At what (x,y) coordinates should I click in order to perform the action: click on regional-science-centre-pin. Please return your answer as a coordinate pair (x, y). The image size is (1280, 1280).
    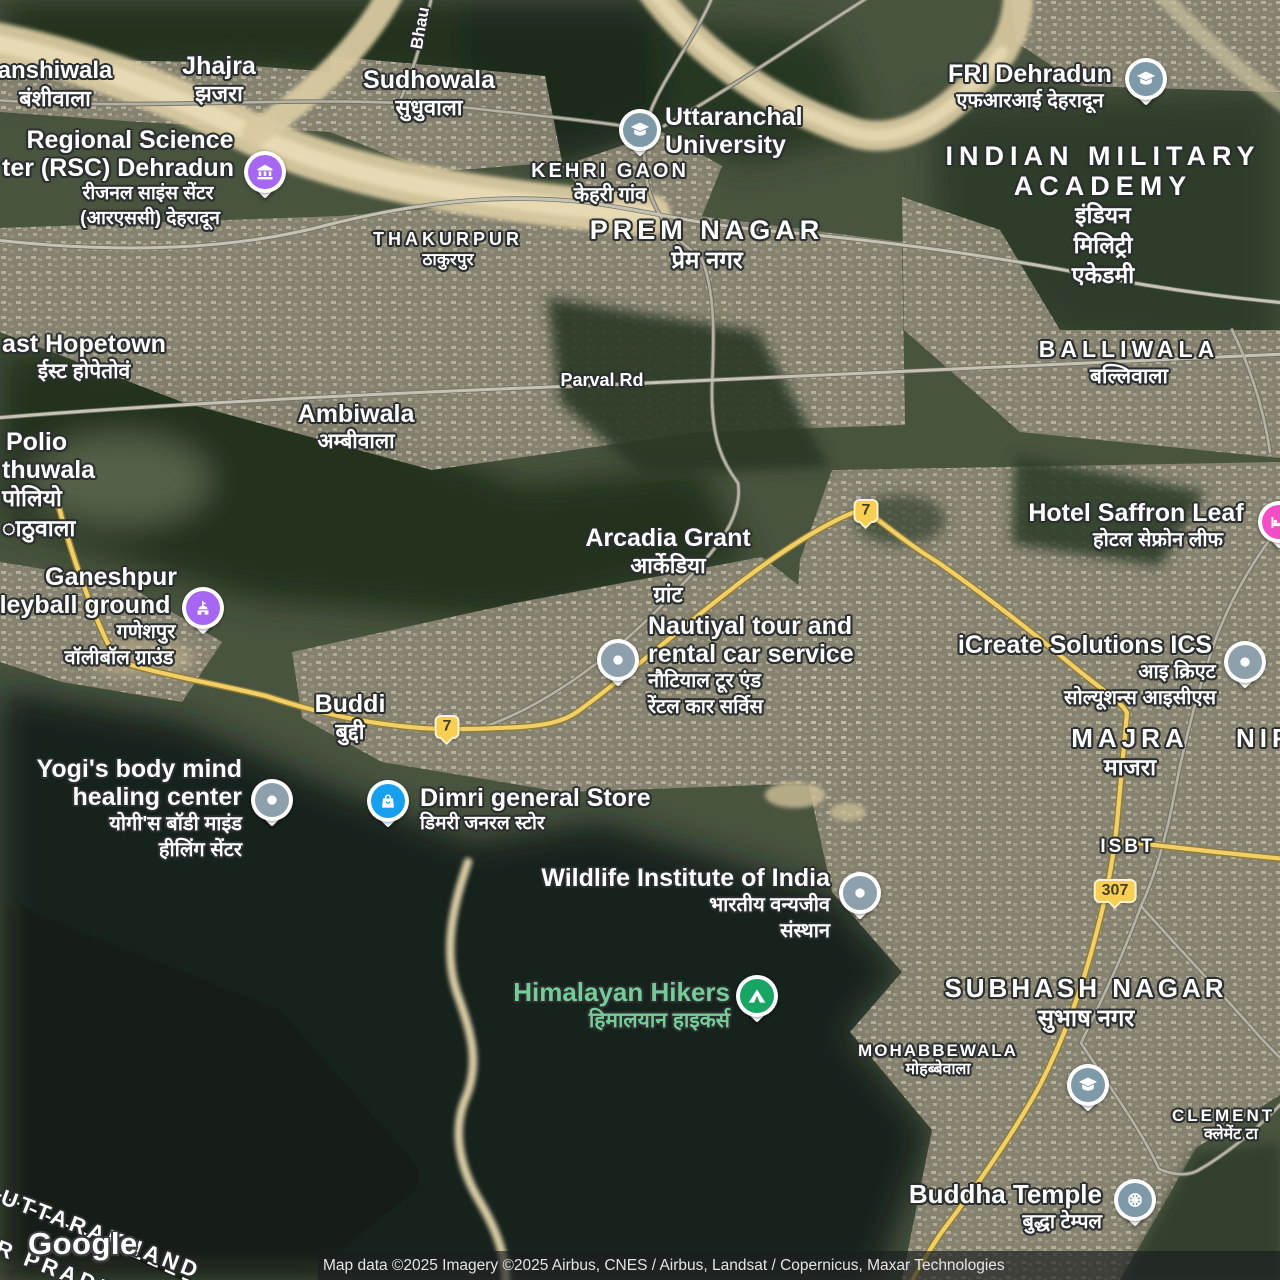
    Looking at the image, I should click on (265, 175).